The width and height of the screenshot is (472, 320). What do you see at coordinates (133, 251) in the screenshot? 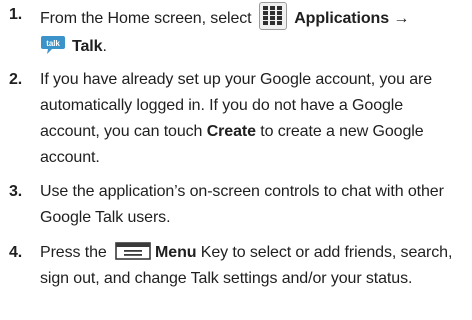
I see `menu-key-icon` at bounding box center [133, 251].